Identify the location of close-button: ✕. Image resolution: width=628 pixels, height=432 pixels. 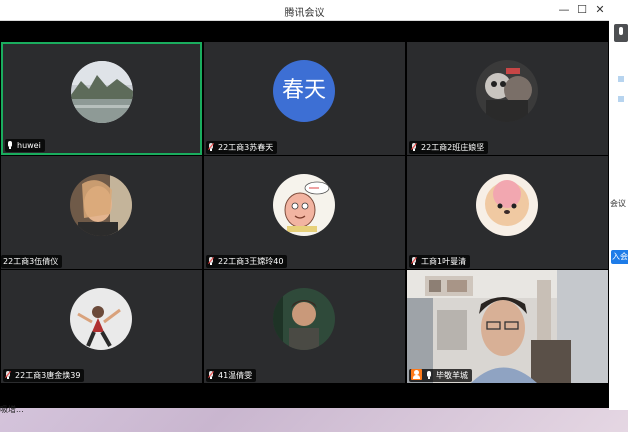
(600, 10).